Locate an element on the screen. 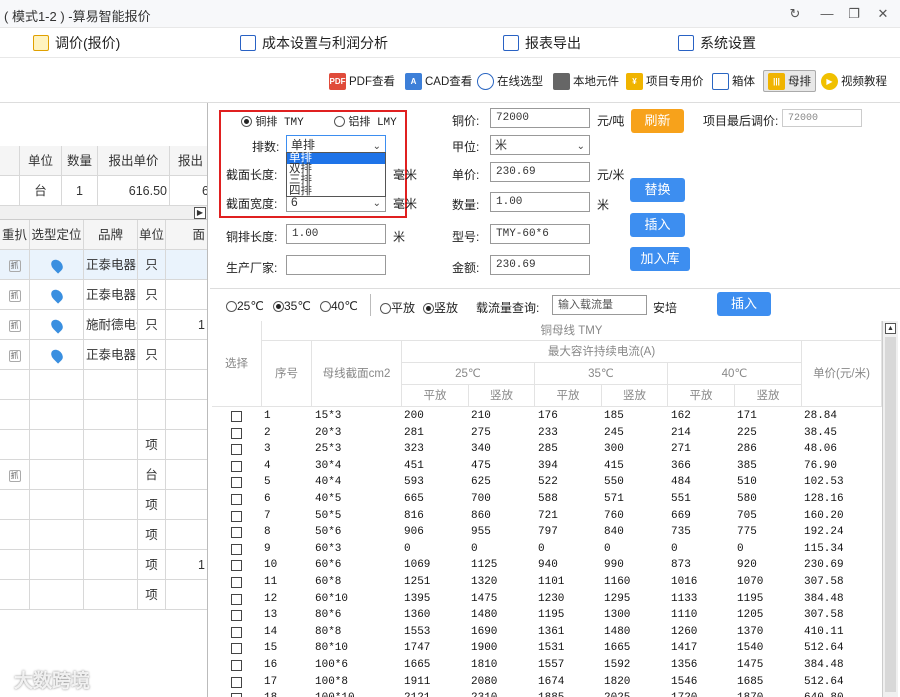 The width and height of the screenshot is (900, 697). radio-aluminum: 铝排 LMY is located at coordinates (365, 121).